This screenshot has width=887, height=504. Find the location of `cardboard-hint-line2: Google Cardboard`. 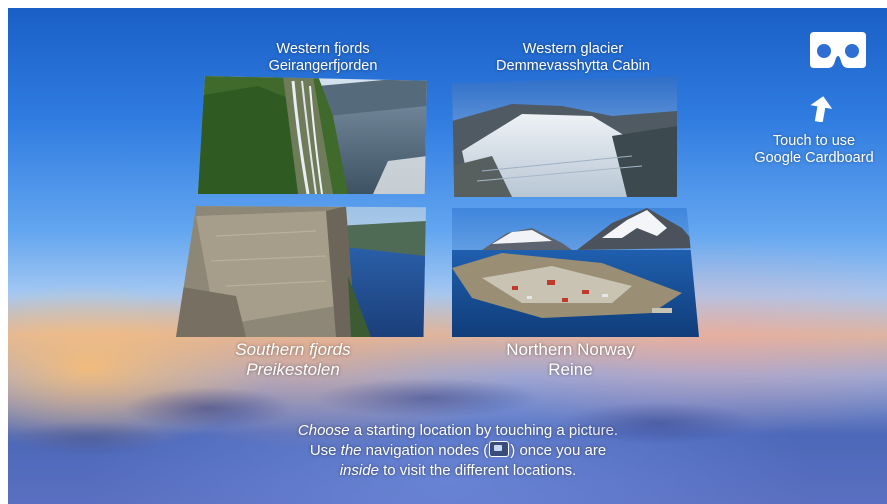

cardboard-hint-line2: Google Cardboard is located at coordinates (814, 158).